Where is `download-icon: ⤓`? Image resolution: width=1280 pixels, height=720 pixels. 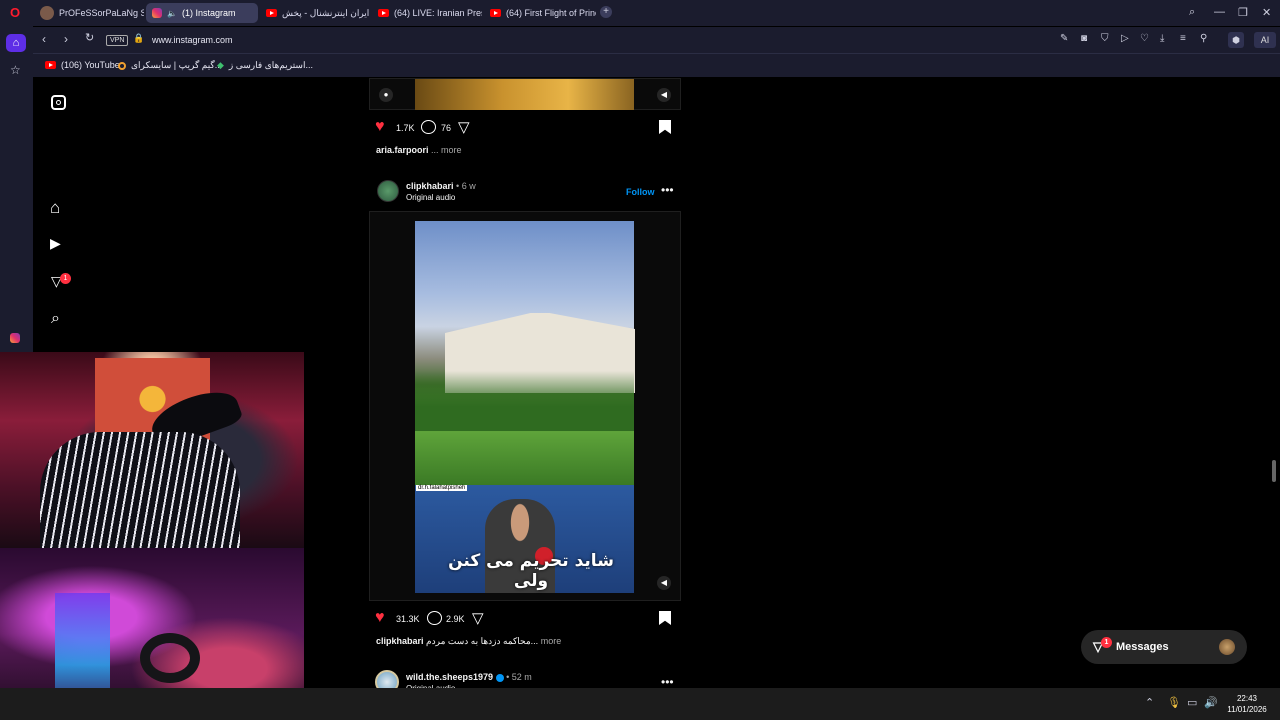 download-icon: ⤓ is located at coordinates (1162, 39).